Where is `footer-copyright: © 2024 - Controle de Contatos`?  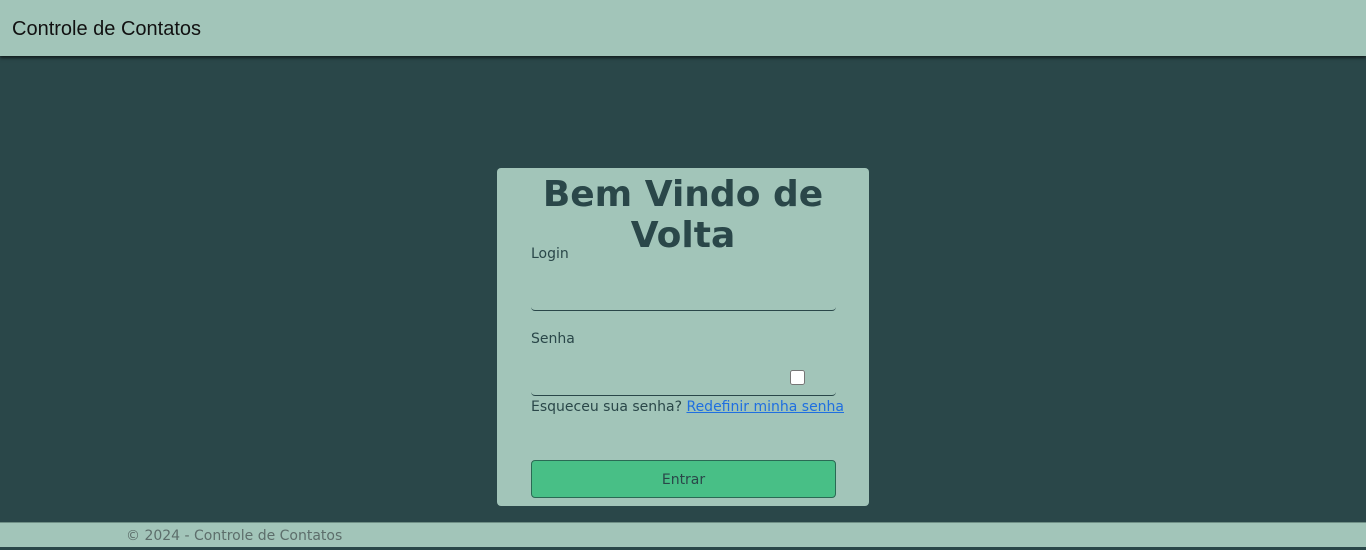 footer-copyright: © 2024 - Controle de Contatos is located at coordinates (234, 536).